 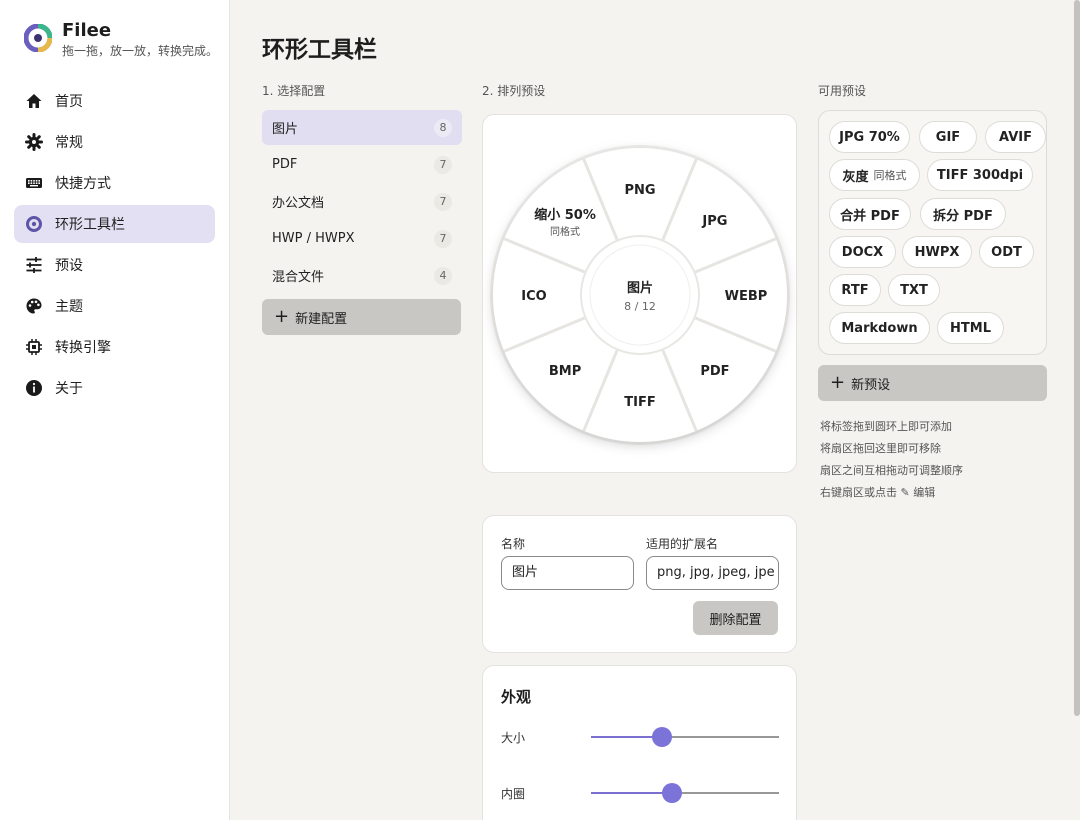 I want to click on sidebar-item-label: 环形工具栏, so click(x=90, y=225).